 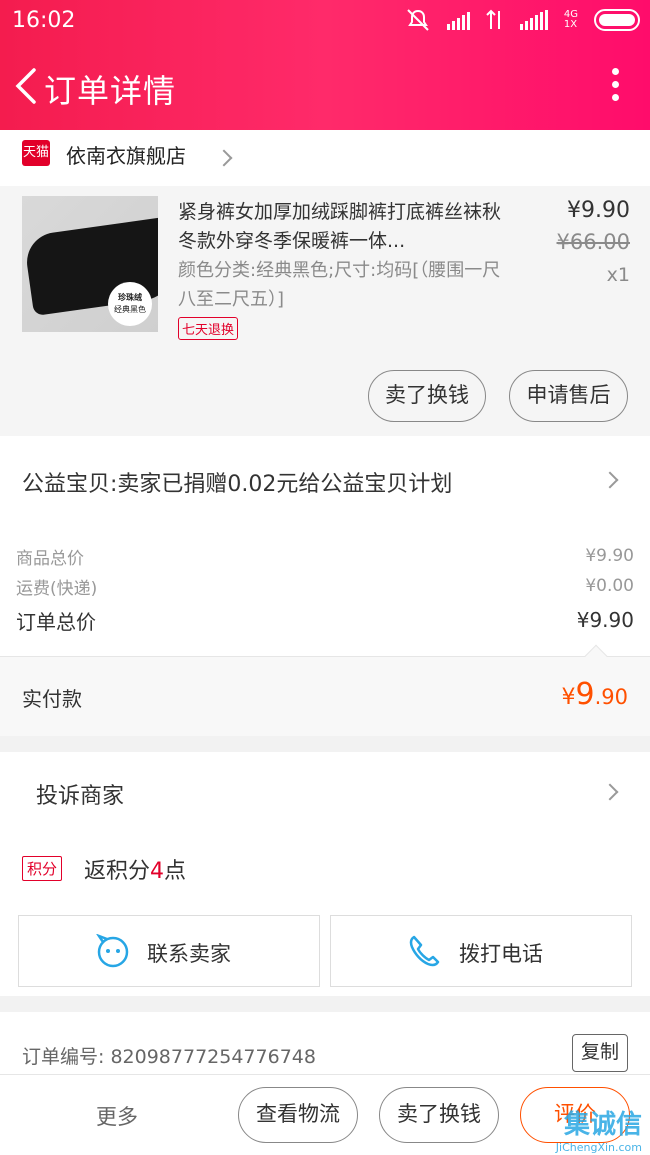 I want to click on mute-icon, so click(x=418, y=20).